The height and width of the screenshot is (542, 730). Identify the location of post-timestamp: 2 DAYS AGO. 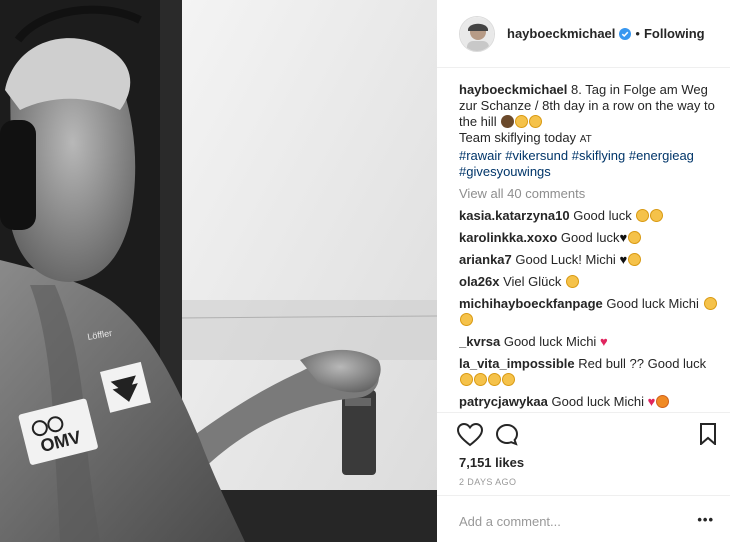
(488, 482).